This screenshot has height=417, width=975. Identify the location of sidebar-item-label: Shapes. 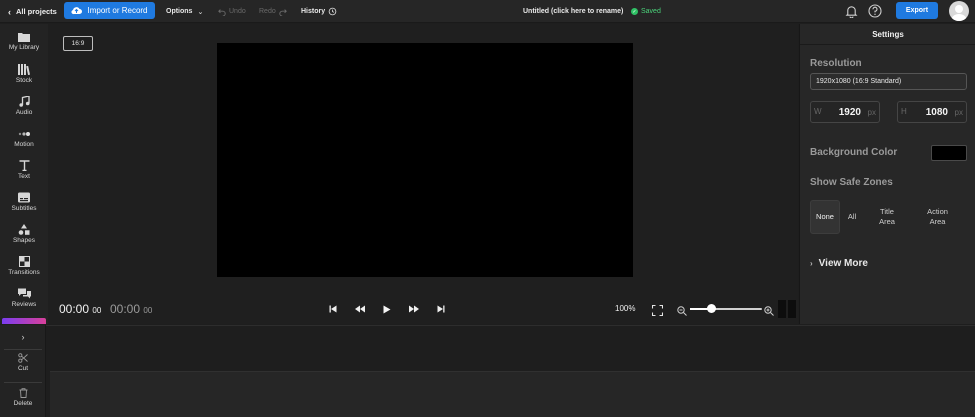
(24, 240).